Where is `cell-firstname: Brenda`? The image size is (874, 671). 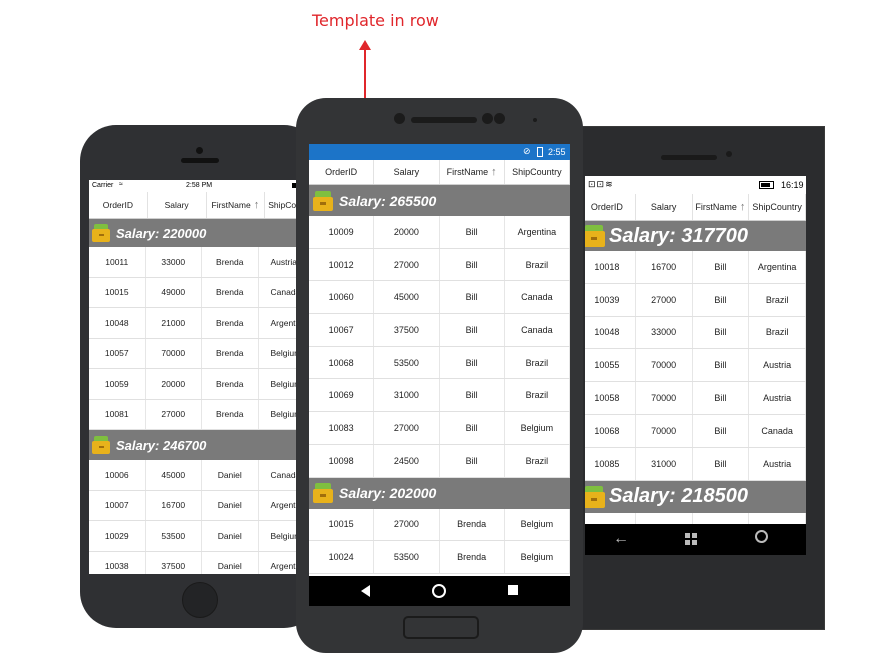
cell-firstname: Brenda is located at coordinates (472, 524).